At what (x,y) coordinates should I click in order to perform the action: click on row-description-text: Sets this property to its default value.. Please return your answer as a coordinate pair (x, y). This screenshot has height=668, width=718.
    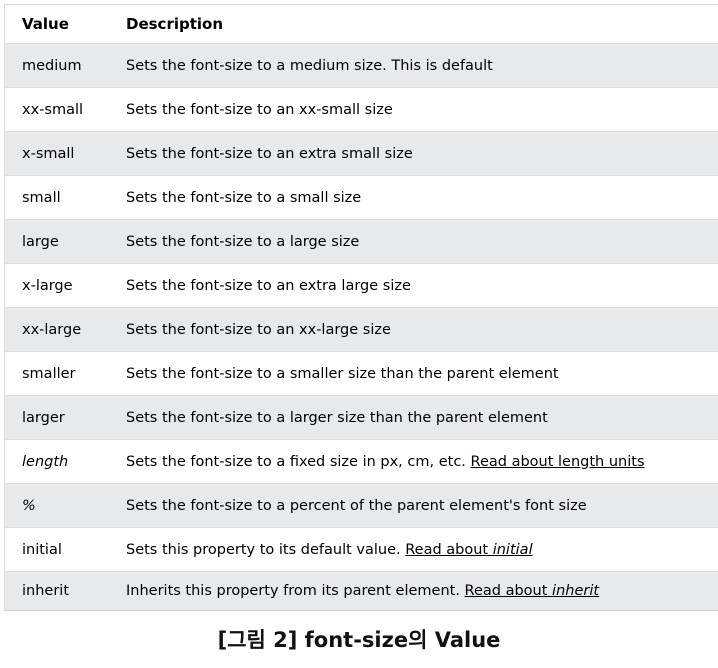
    Looking at the image, I should click on (266, 549).